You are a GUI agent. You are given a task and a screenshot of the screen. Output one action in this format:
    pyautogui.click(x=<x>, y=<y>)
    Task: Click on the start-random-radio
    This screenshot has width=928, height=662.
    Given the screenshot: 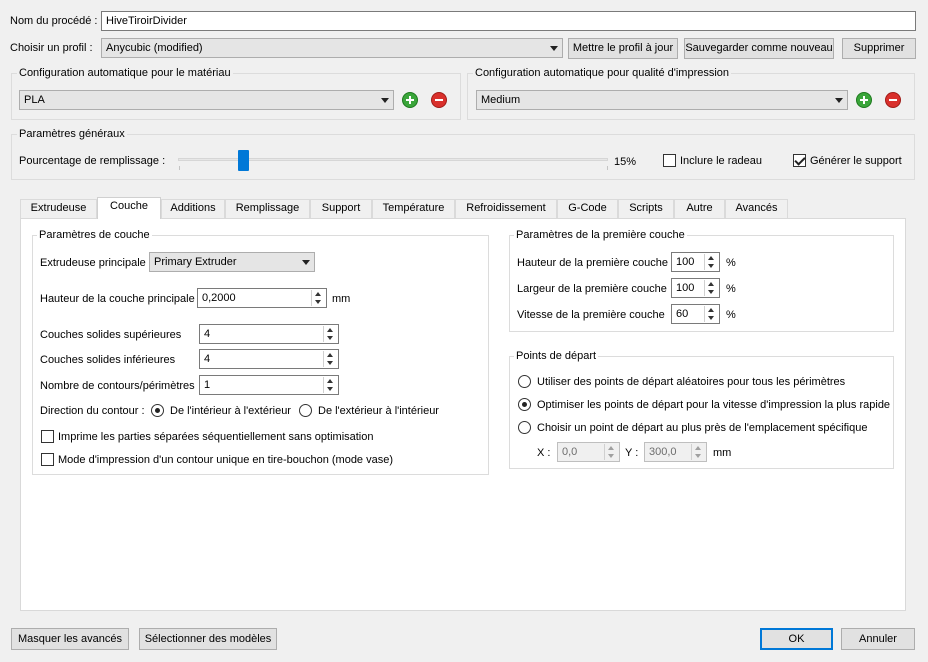 What is the action you would take?
    pyautogui.click(x=524, y=381)
    